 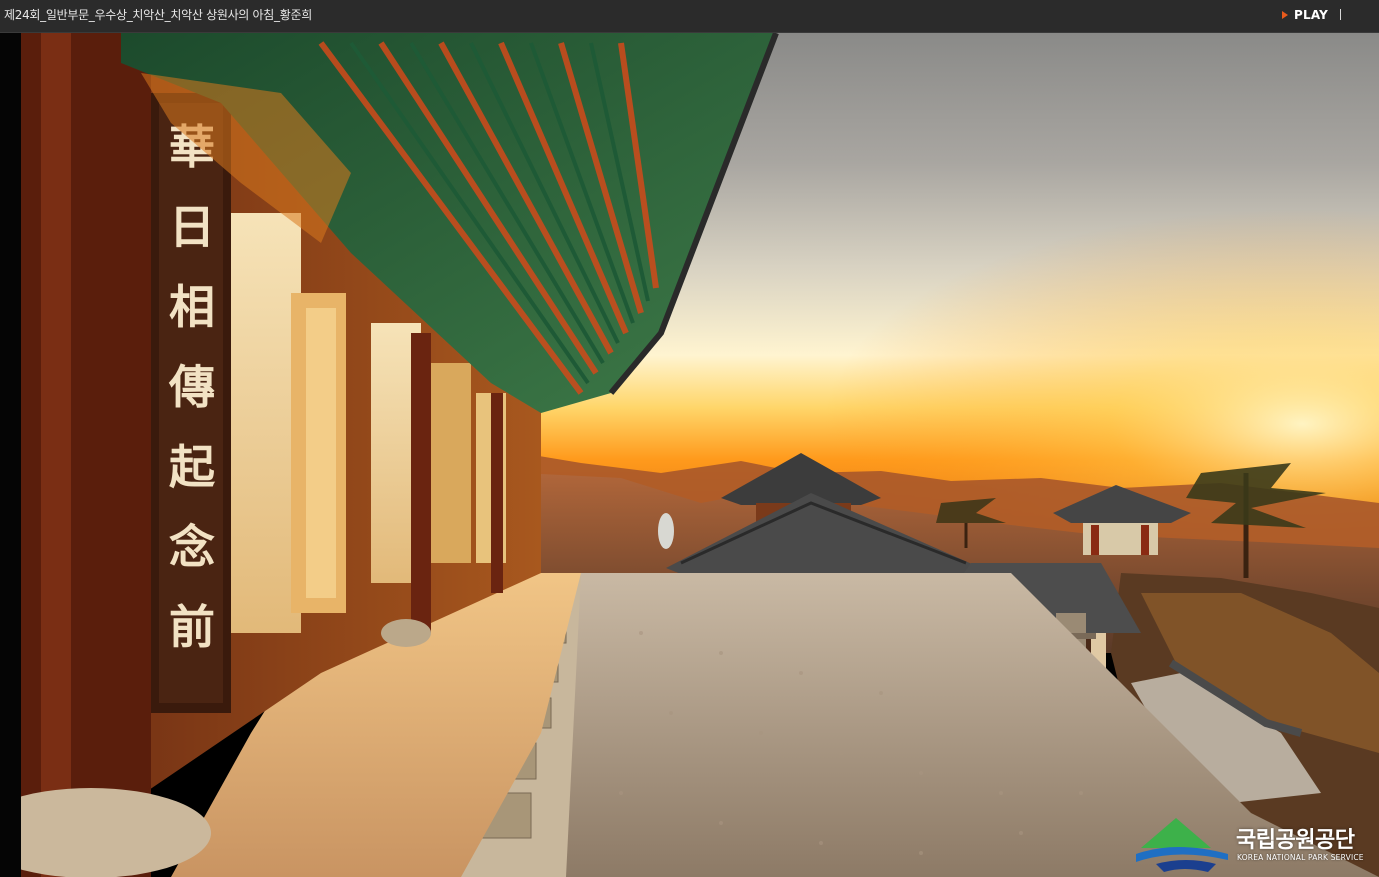 I want to click on svg-text: 前, so click(x=192, y=627).